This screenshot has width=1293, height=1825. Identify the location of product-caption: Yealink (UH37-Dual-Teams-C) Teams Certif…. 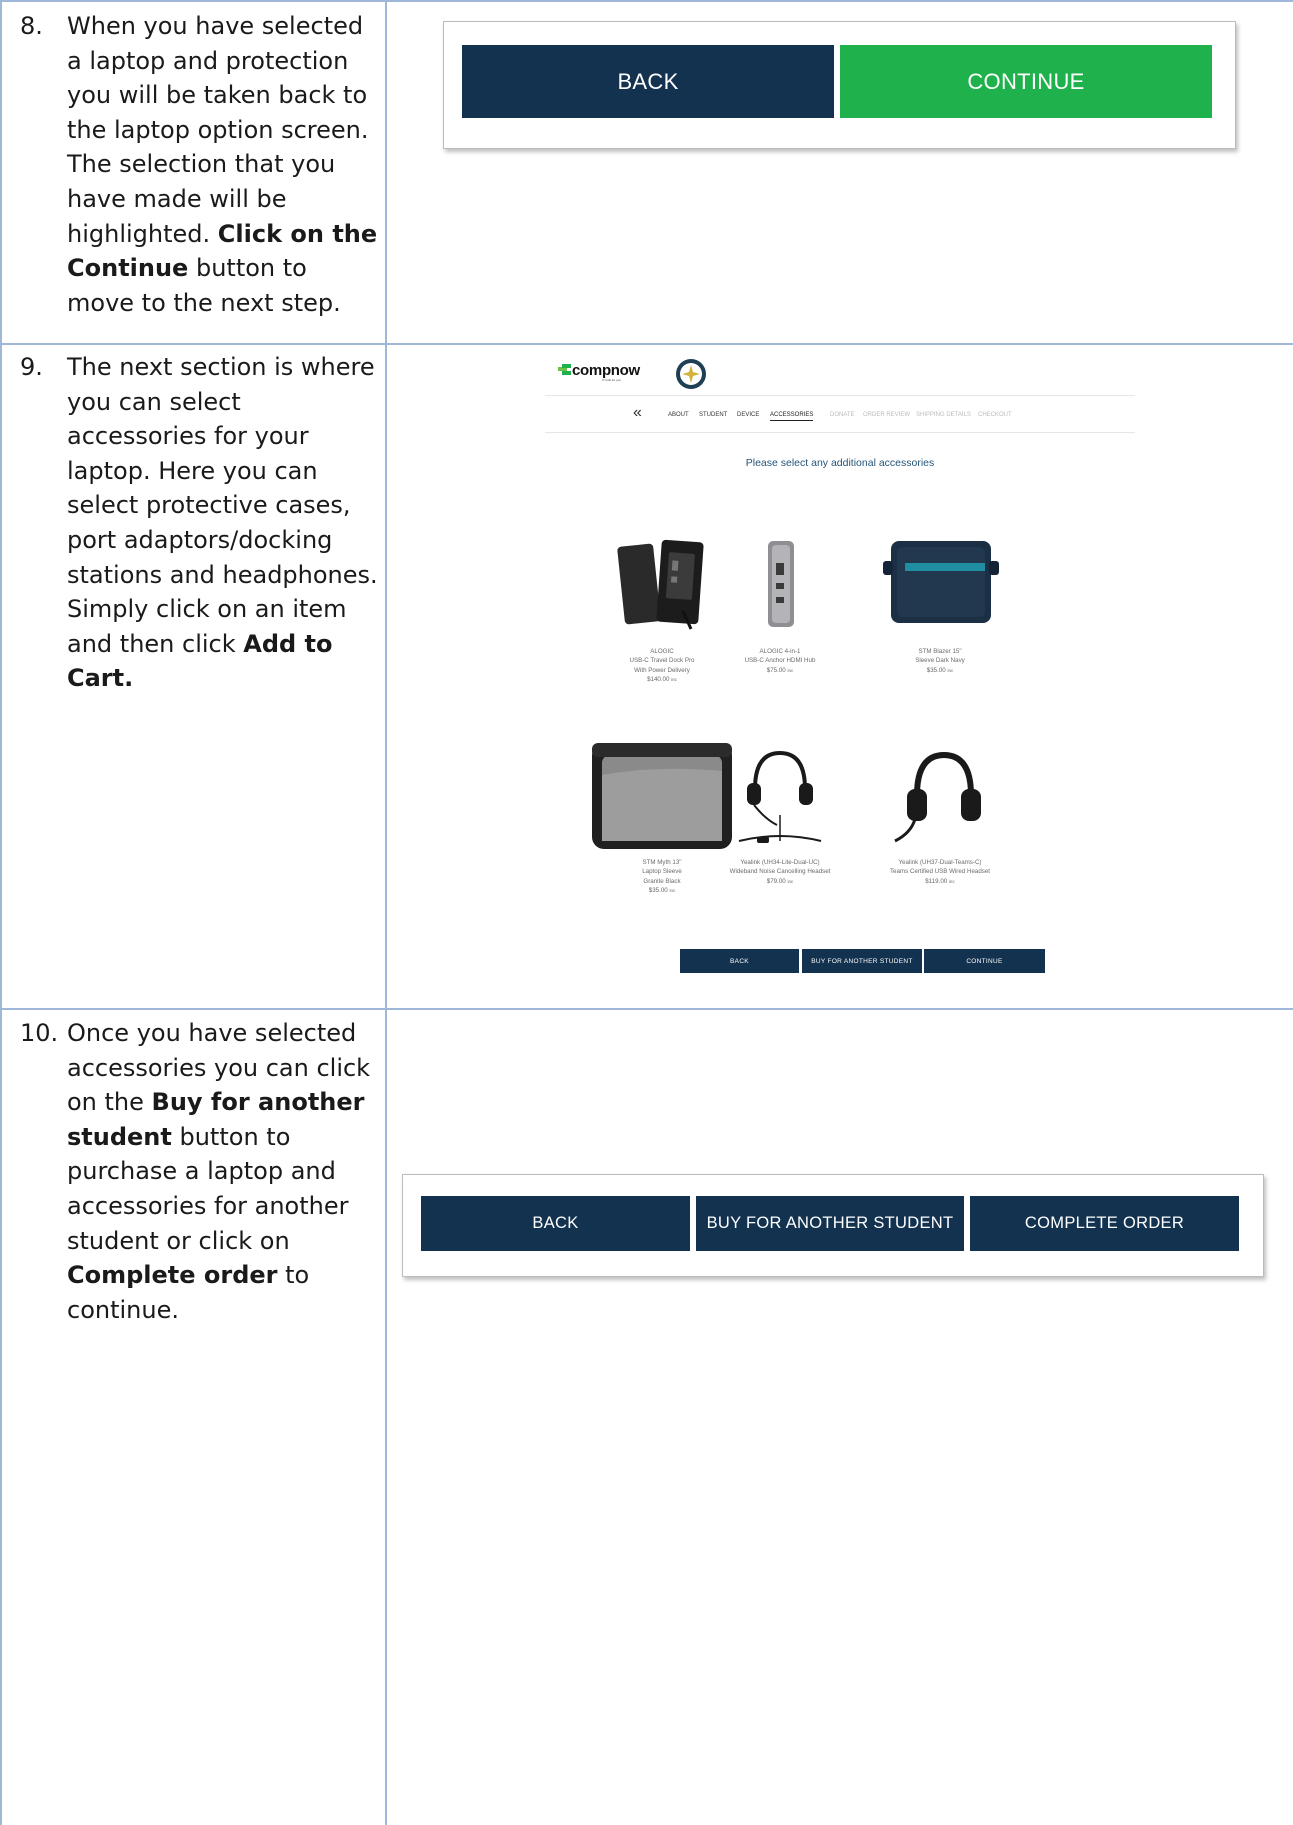
(940, 872).